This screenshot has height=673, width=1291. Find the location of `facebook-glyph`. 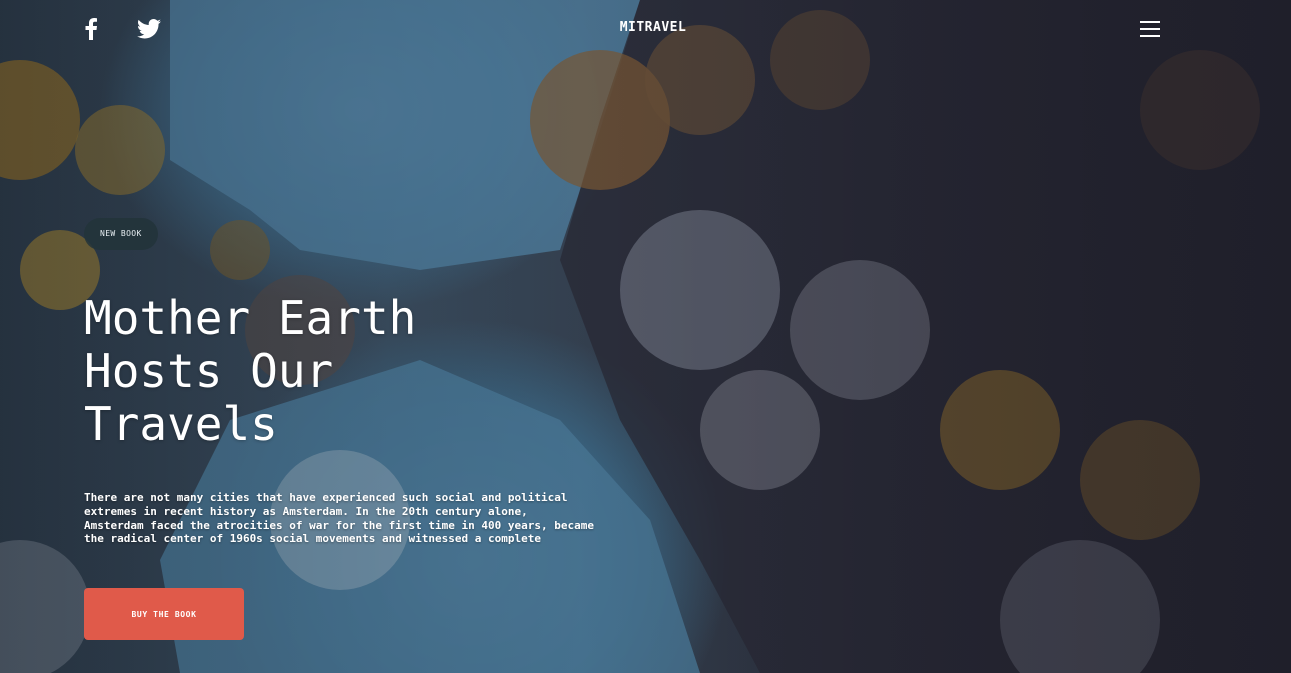

facebook-glyph is located at coordinates (91, 29).